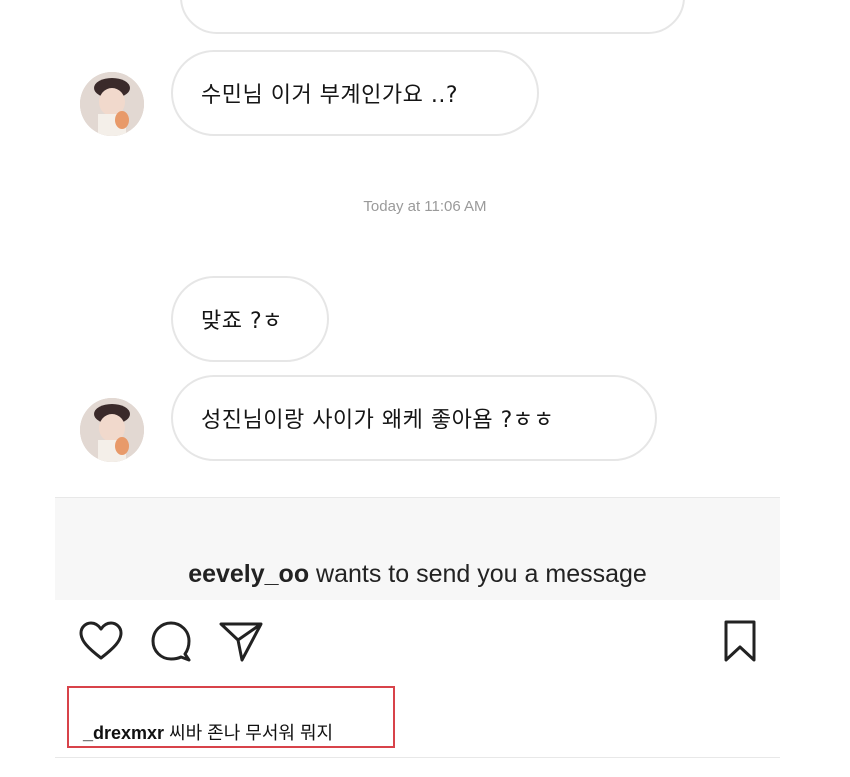 The width and height of the screenshot is (850, 777). I want to click on heart-icon, so click(101, 641).